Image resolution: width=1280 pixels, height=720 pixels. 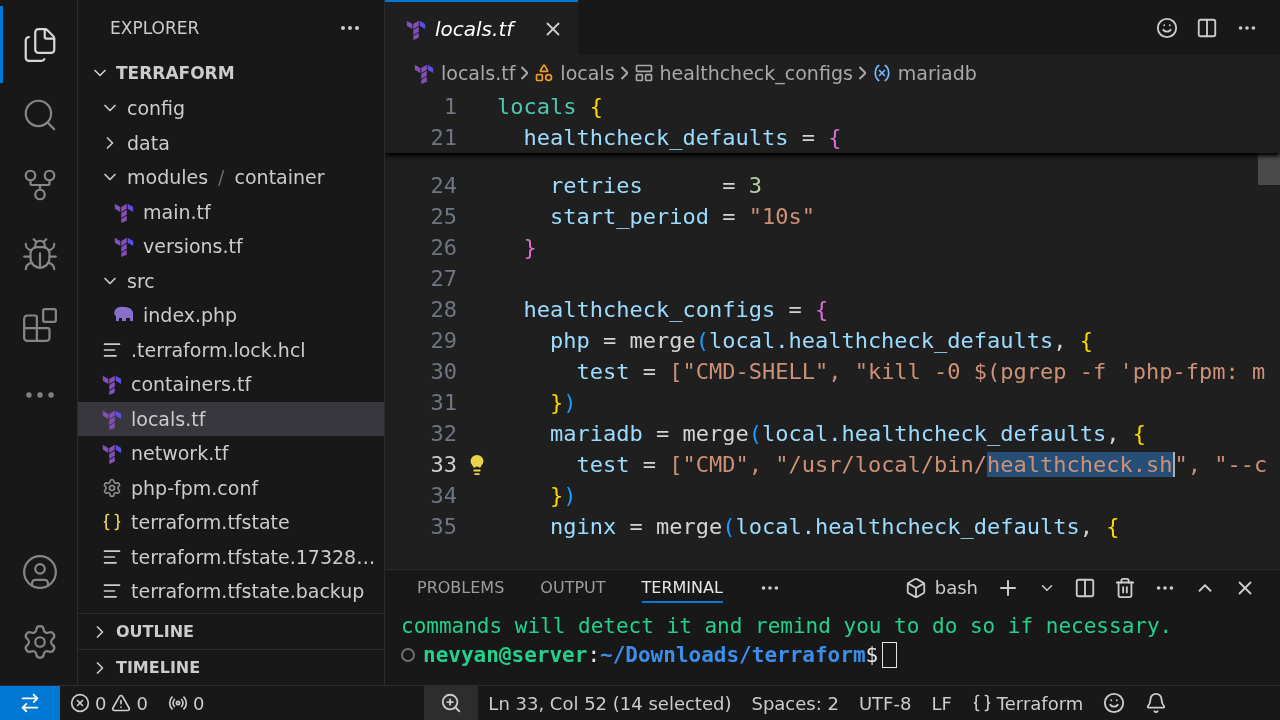 I want to click on file-tree-item: containers.tf, so click(x=231, y=384).